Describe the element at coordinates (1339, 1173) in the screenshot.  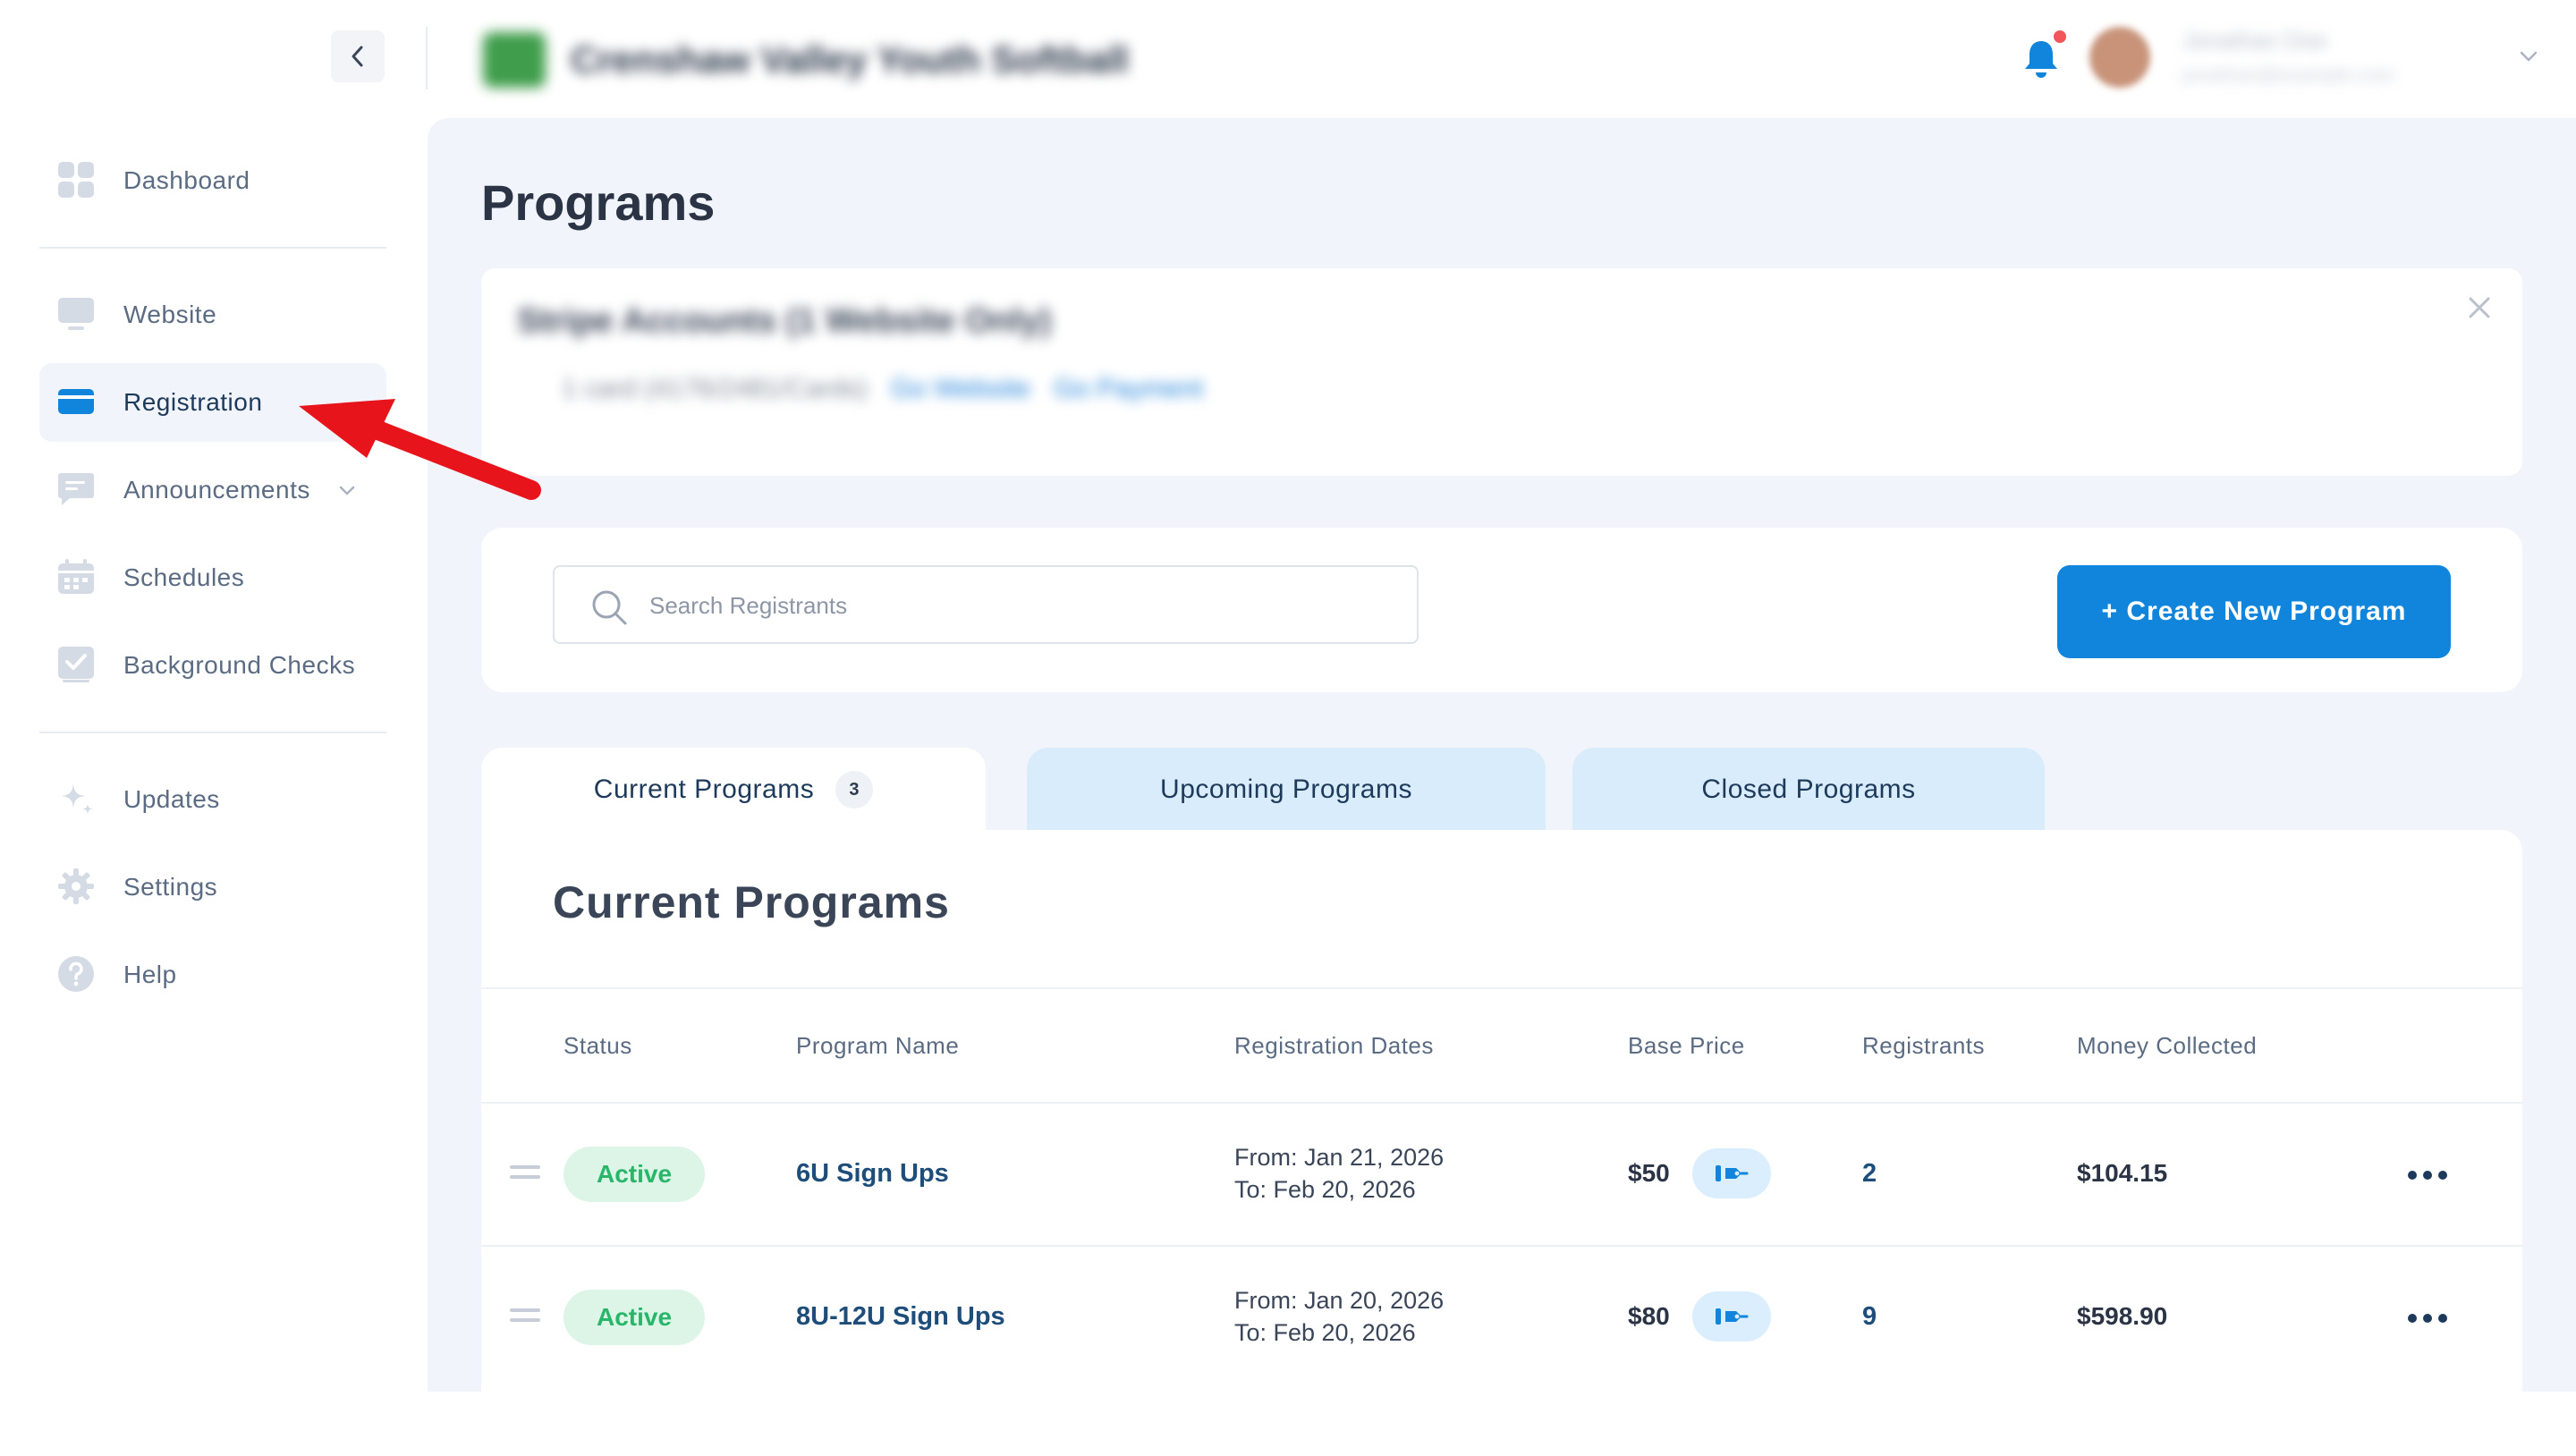
I see `registration-dates: From: Jan 21, 2026 To: Feb 20, 2026` at that location.